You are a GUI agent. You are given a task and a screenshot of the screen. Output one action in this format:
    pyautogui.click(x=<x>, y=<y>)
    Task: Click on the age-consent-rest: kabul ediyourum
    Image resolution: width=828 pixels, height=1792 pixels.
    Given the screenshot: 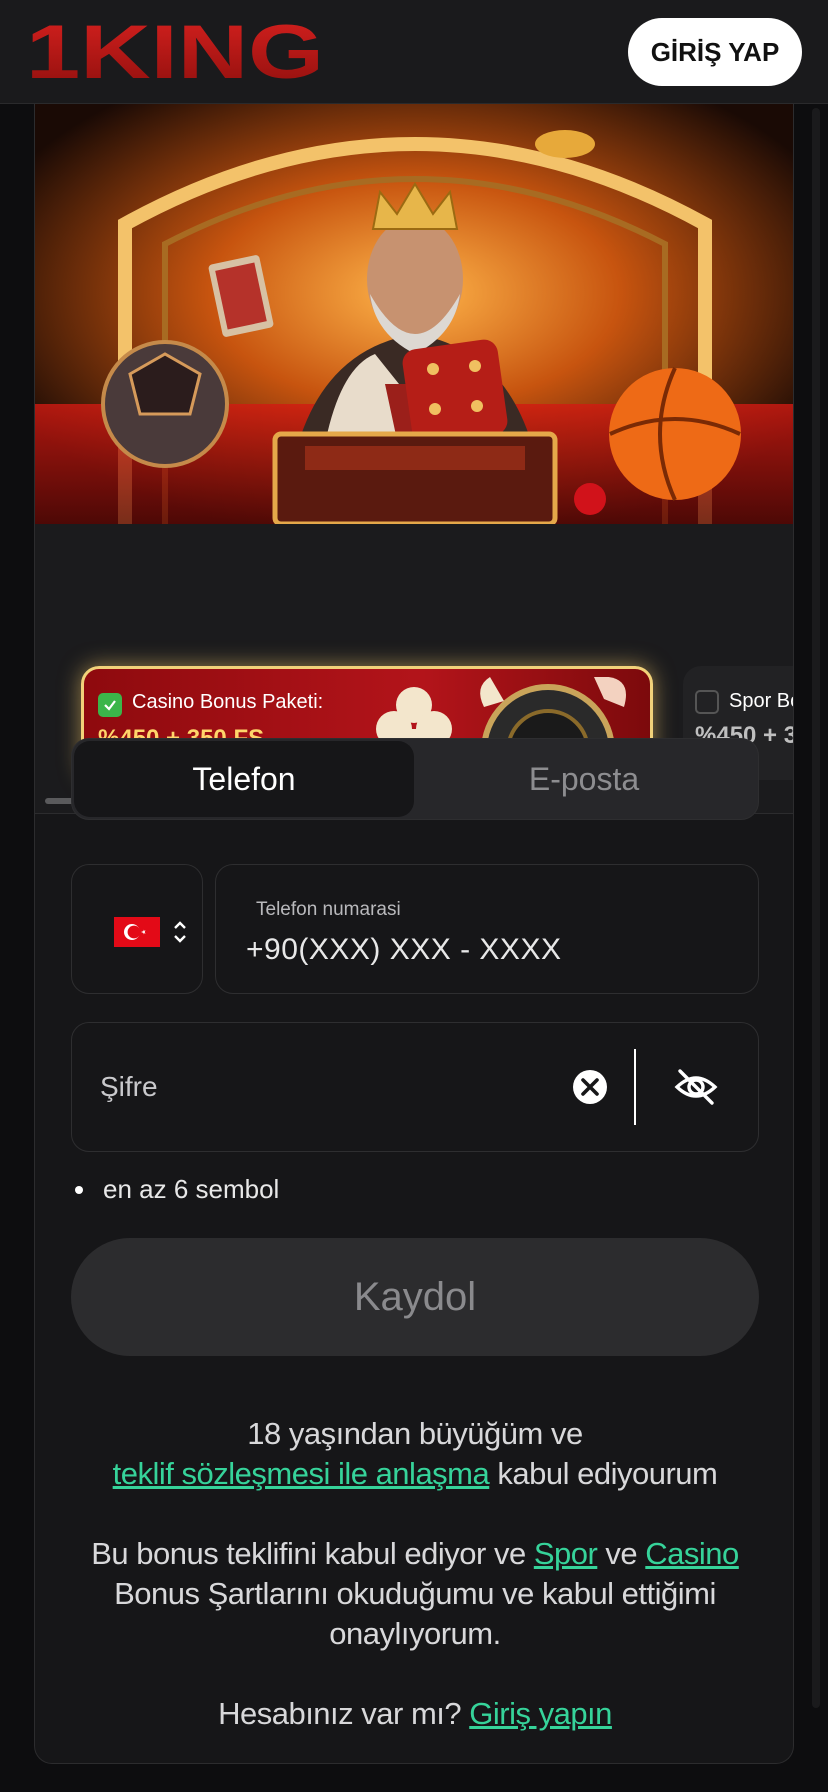 What is the action you would take?
    pyautogui.click(x=607, y=1473)
    